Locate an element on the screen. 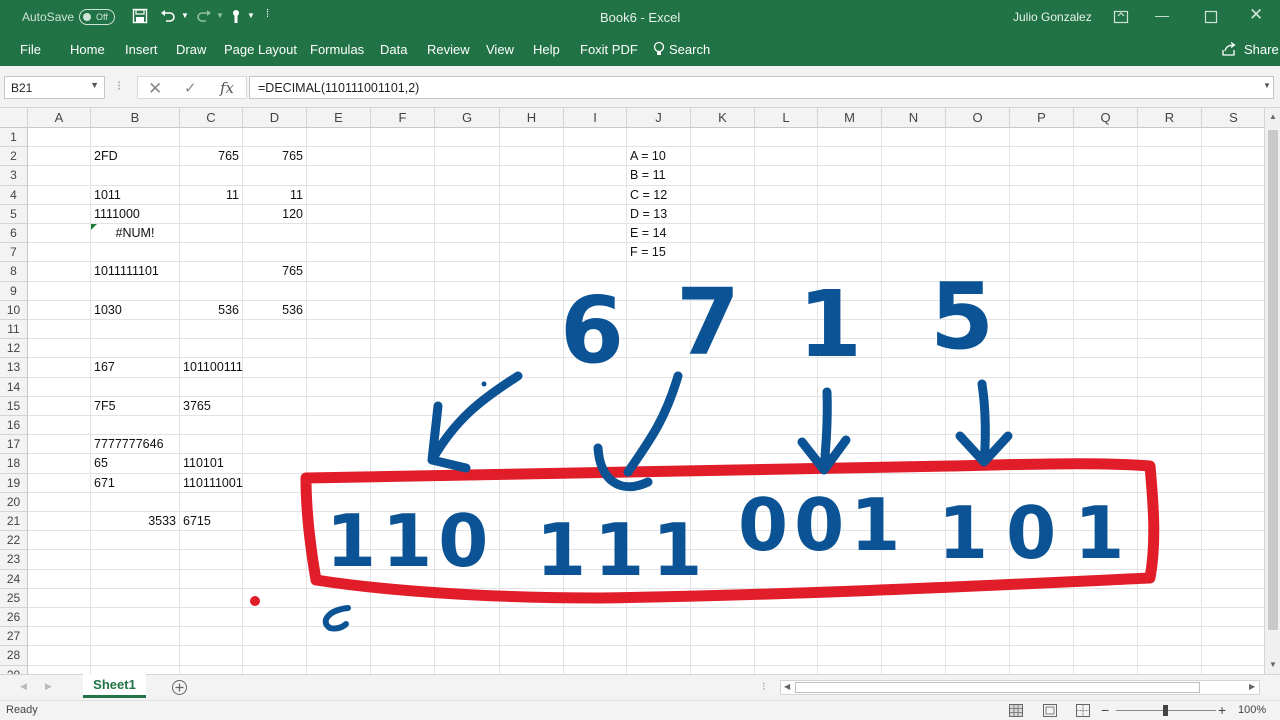  cell-k19 is located at coordinates (723, 483).